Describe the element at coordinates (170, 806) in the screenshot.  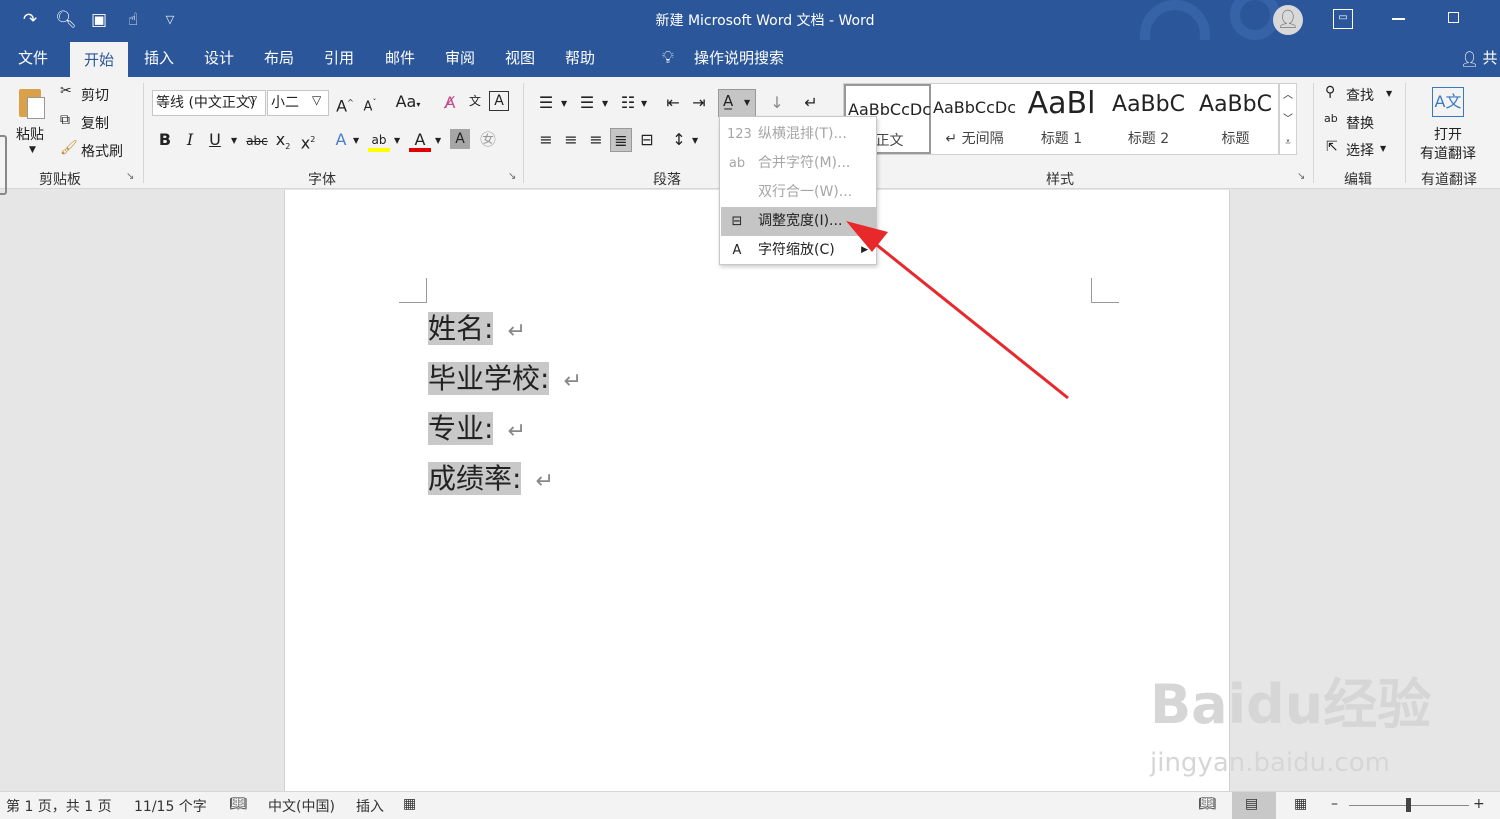
I see `word-count: 11/15 个字` at that location.